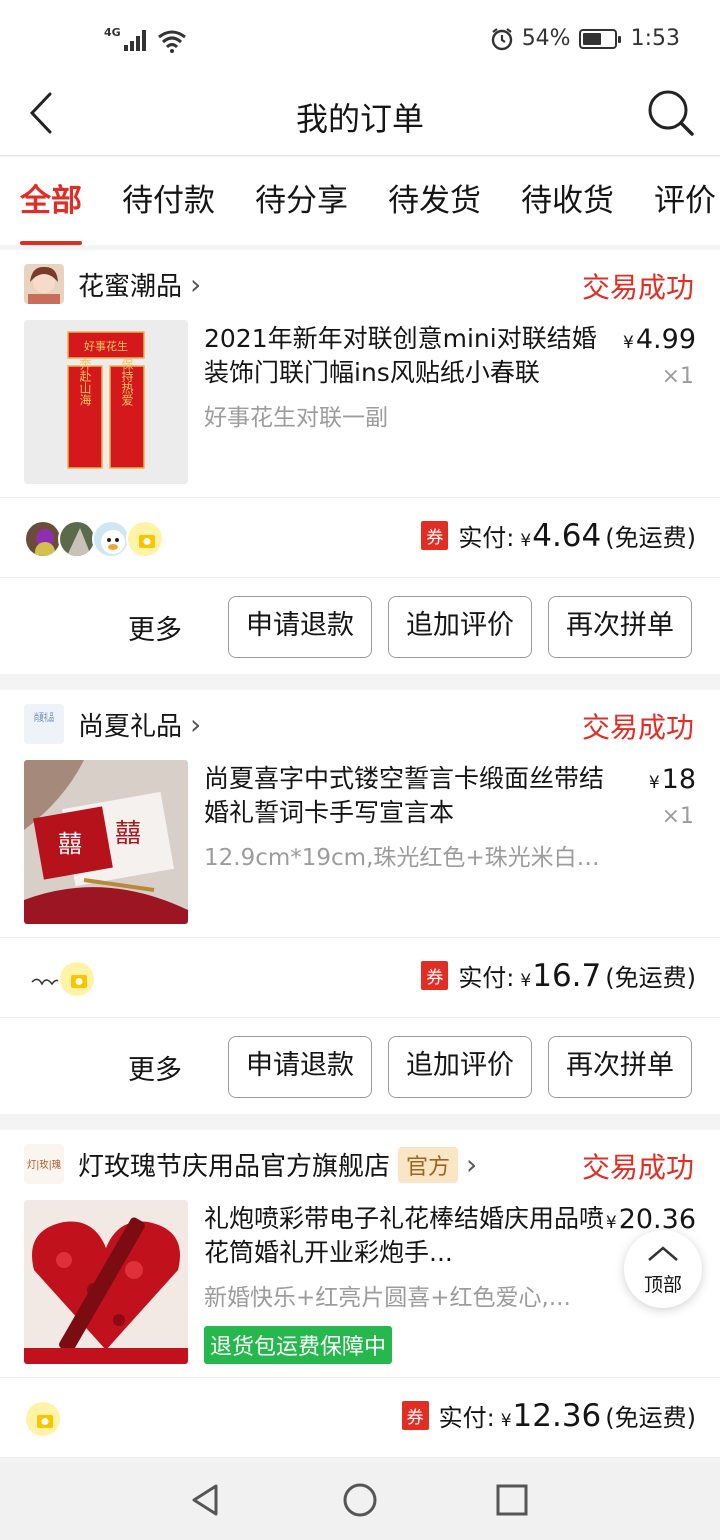 The image size is (720, 1540). I want to click on nav-bar: 我的订单, so click(360, 118).